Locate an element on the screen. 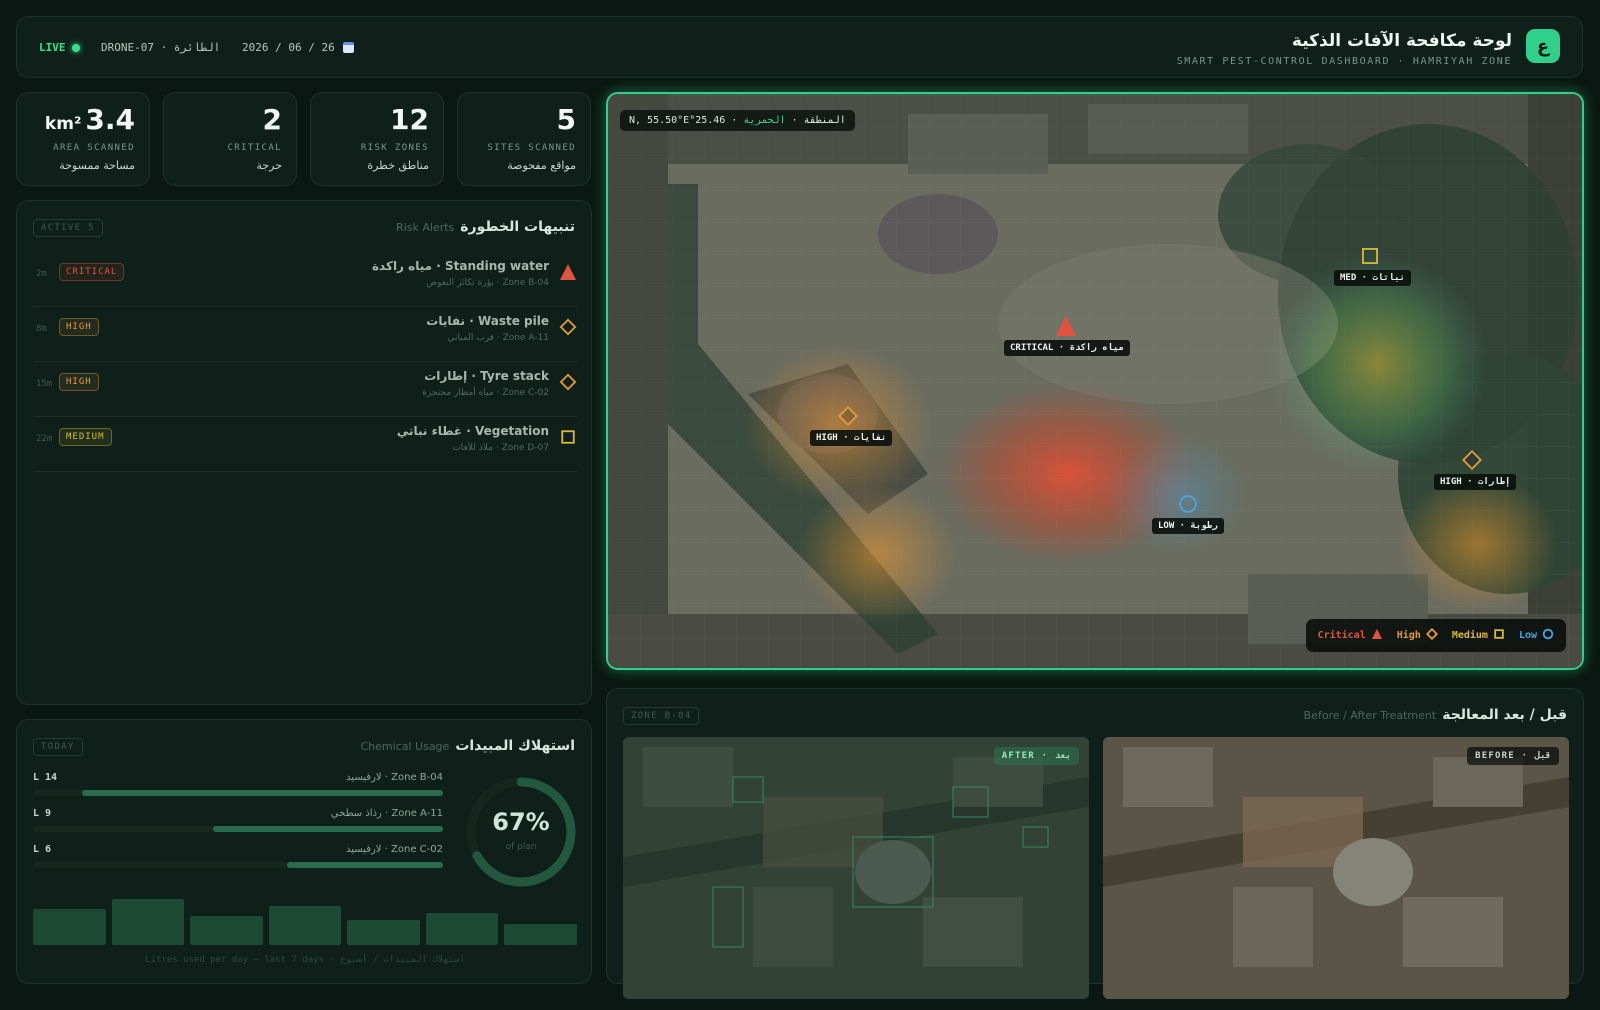 This screenshot has height=1010, width=1600. alert-desc: Zone C-02 · مياه أمطار محتجزة is located at coordinates (485, 393).